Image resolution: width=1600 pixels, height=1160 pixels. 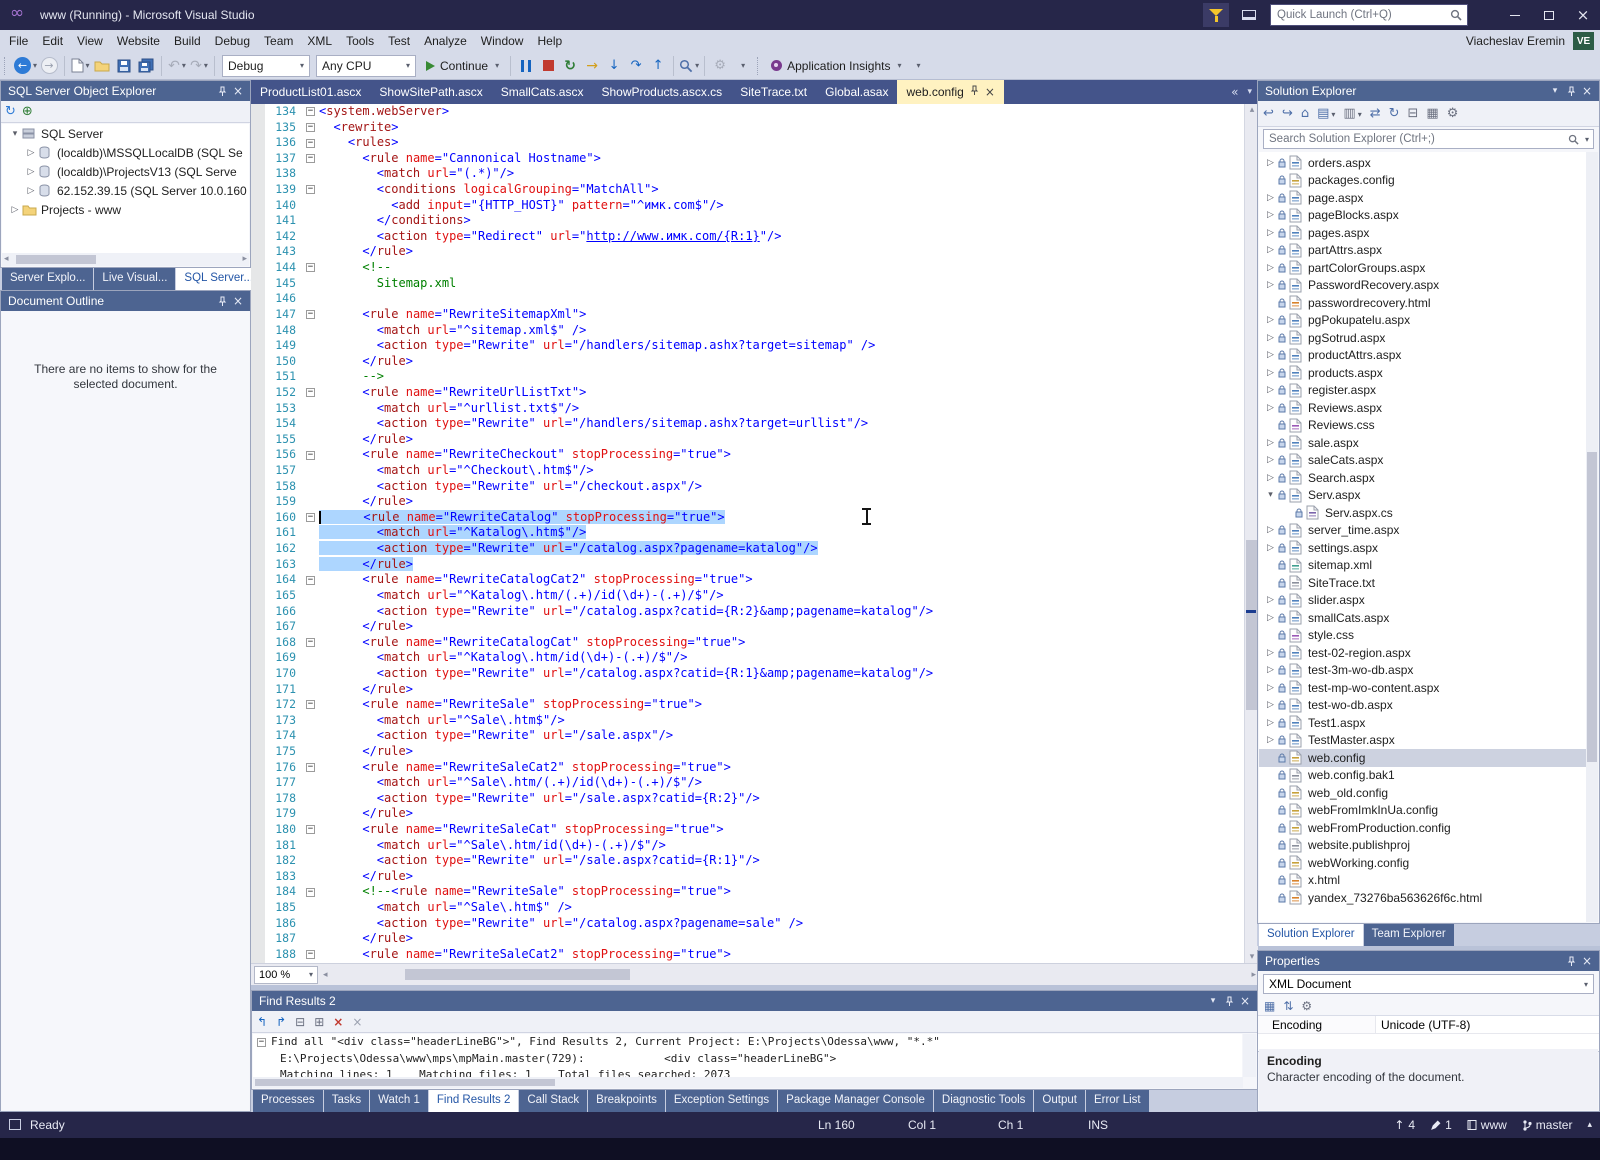 What do you see at coordinates (1422, 163) in the screenshot?
I see `tree-item-orders-aspx: ▷ orders.aspx` at bounding box center [1422, 163].